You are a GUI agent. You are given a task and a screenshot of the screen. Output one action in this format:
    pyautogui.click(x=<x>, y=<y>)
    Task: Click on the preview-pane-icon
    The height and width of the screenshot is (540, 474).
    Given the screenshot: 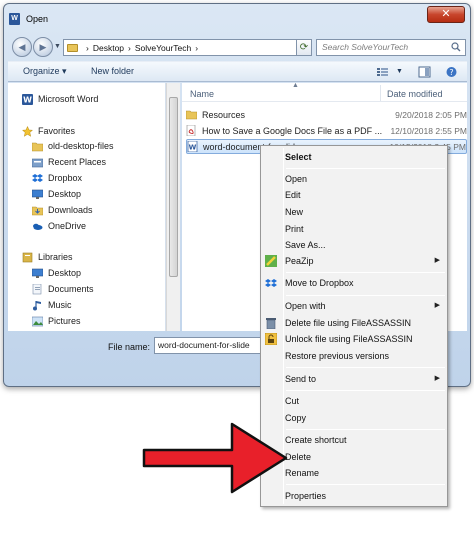 What is the action you would take?
    pyautogui.click(x=424, y=72)
    